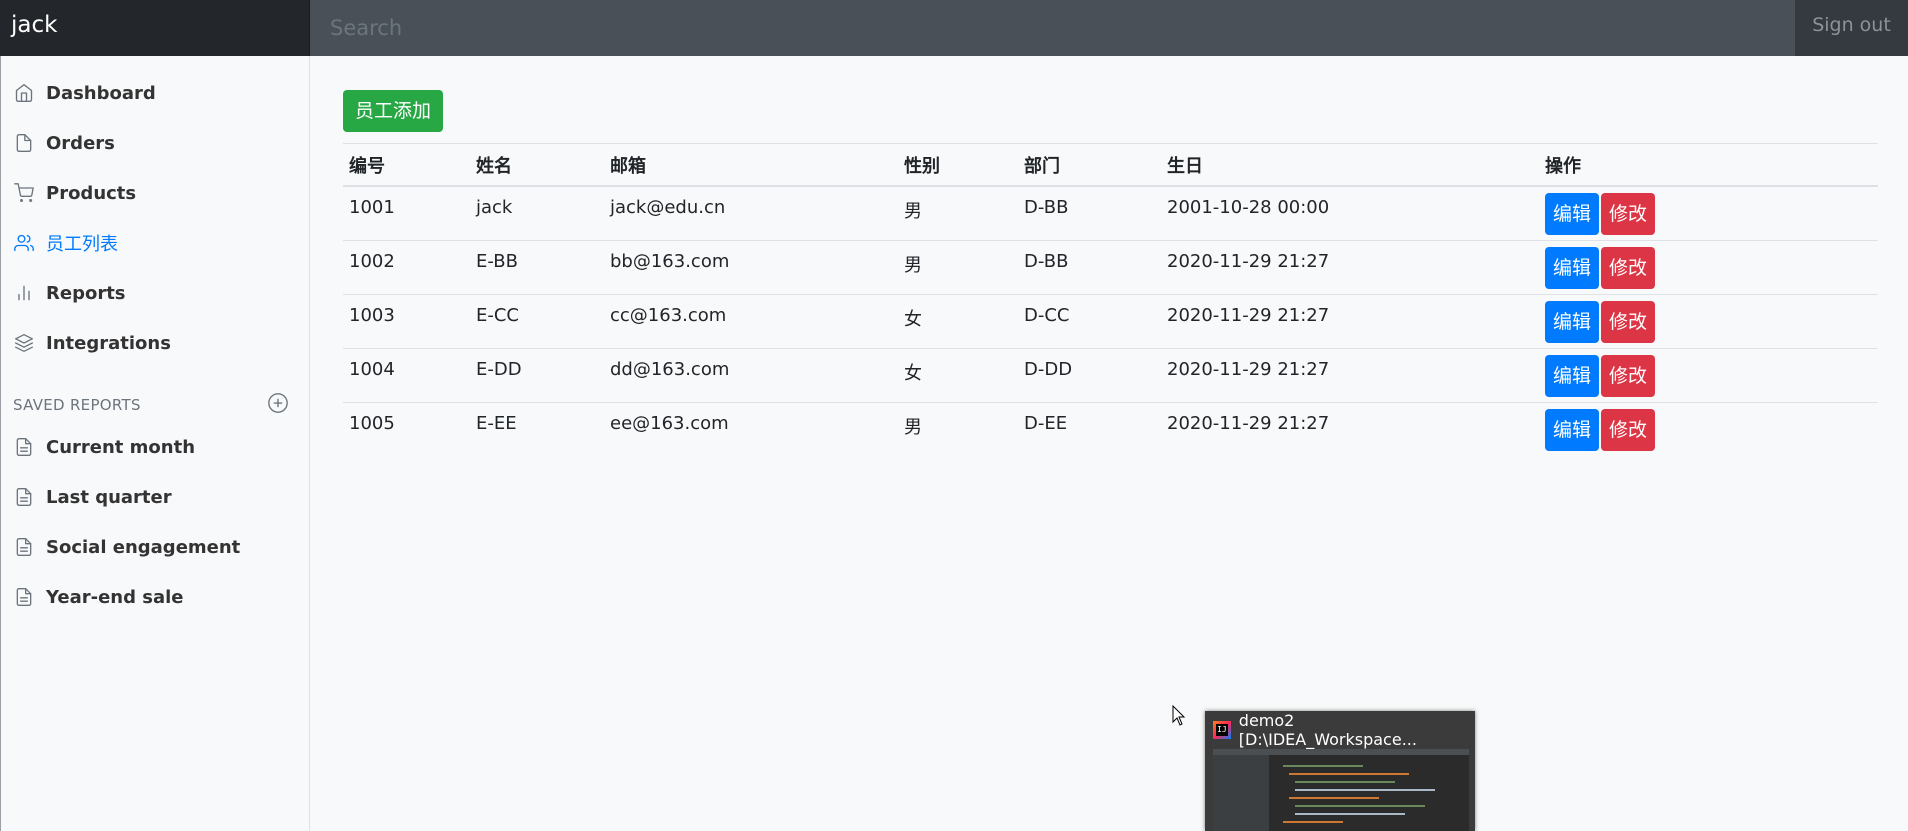  I want to click on cell-birthday: 2001-10-28 00:00, so click(1350, 212).